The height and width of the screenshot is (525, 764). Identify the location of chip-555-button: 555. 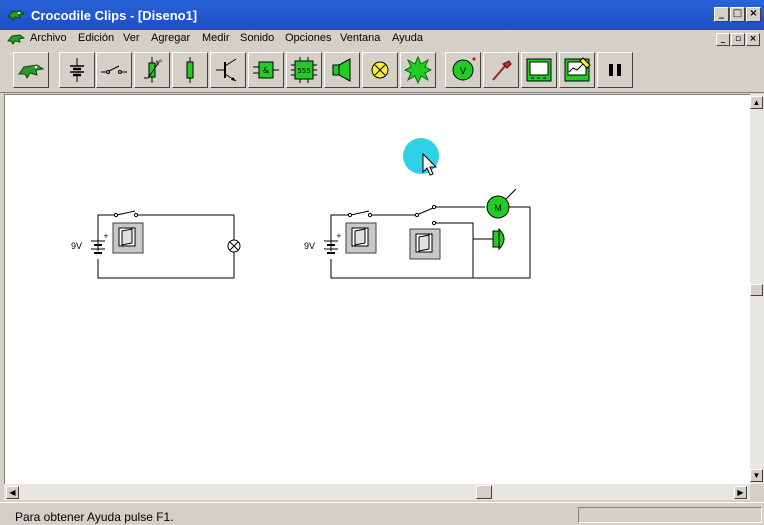
(304, 70).